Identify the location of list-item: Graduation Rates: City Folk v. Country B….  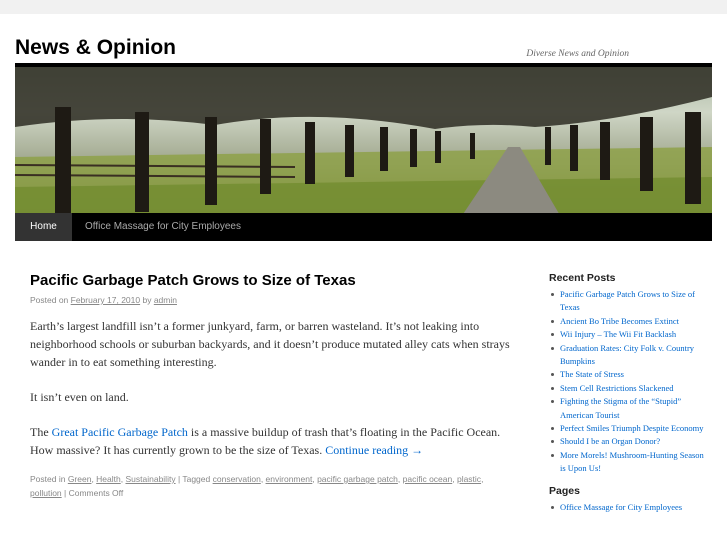
(629, 355).